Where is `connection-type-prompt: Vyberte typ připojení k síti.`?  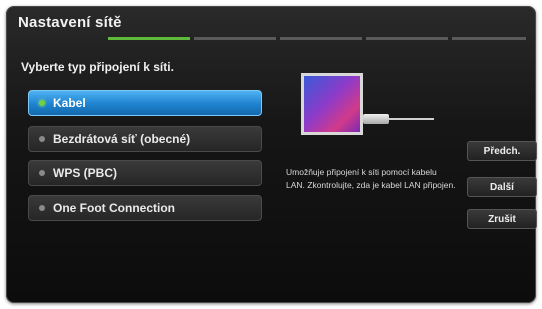
connection-type-prompt: Vyberte typ připojení k síti. is located at coordinates (97, 67).